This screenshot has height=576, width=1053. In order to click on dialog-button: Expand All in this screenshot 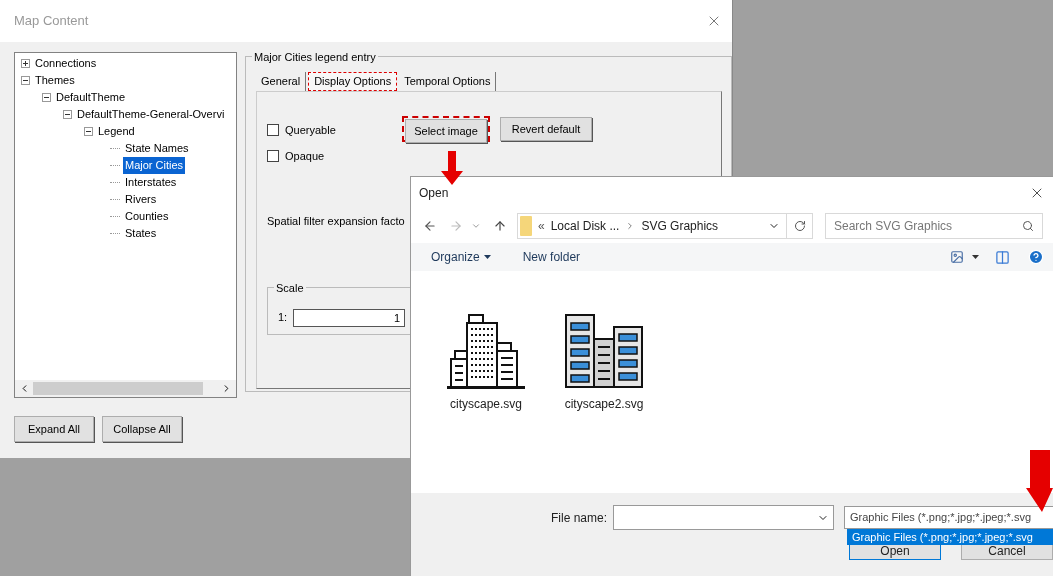, I will do `click(54, 429)`.